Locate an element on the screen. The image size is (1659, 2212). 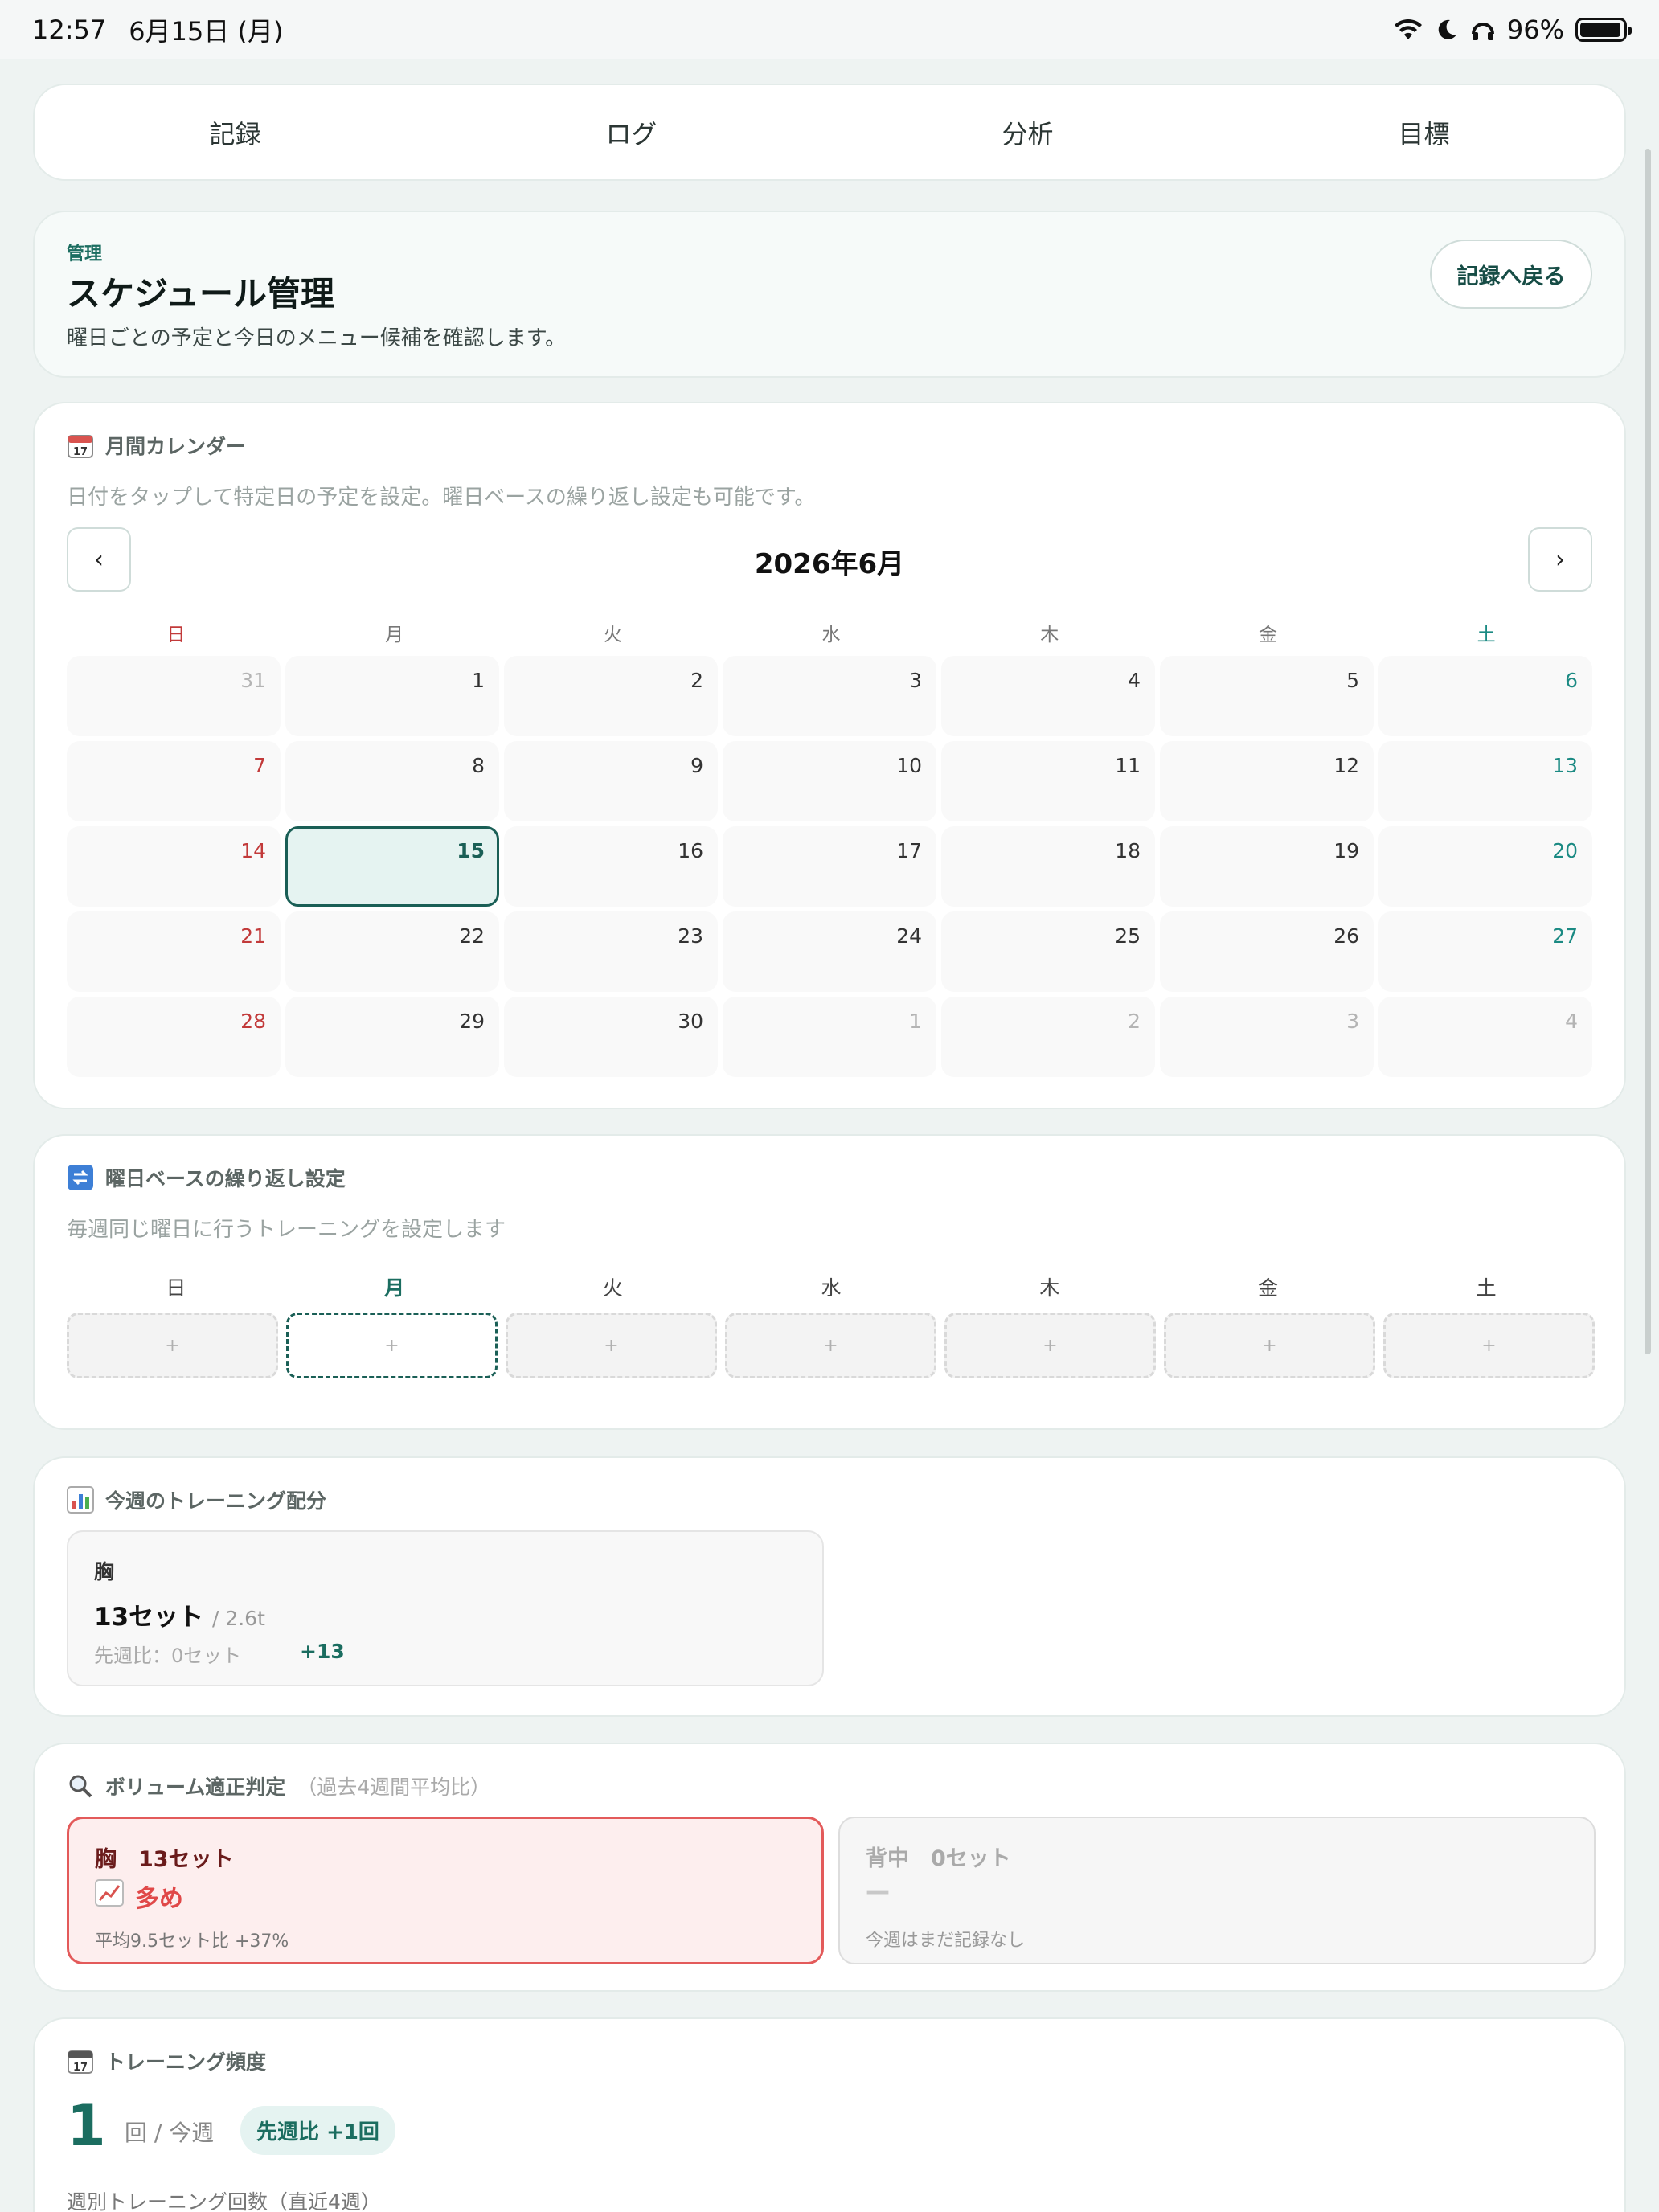
calendar-day-number: 13 is located at coordinates (1565, 765).